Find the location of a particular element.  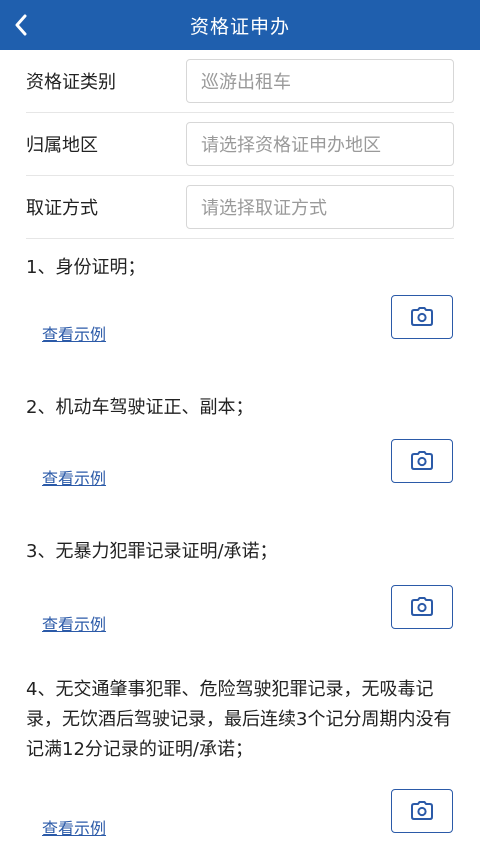

chevron-left-icon is located at coordinates (21, 25).